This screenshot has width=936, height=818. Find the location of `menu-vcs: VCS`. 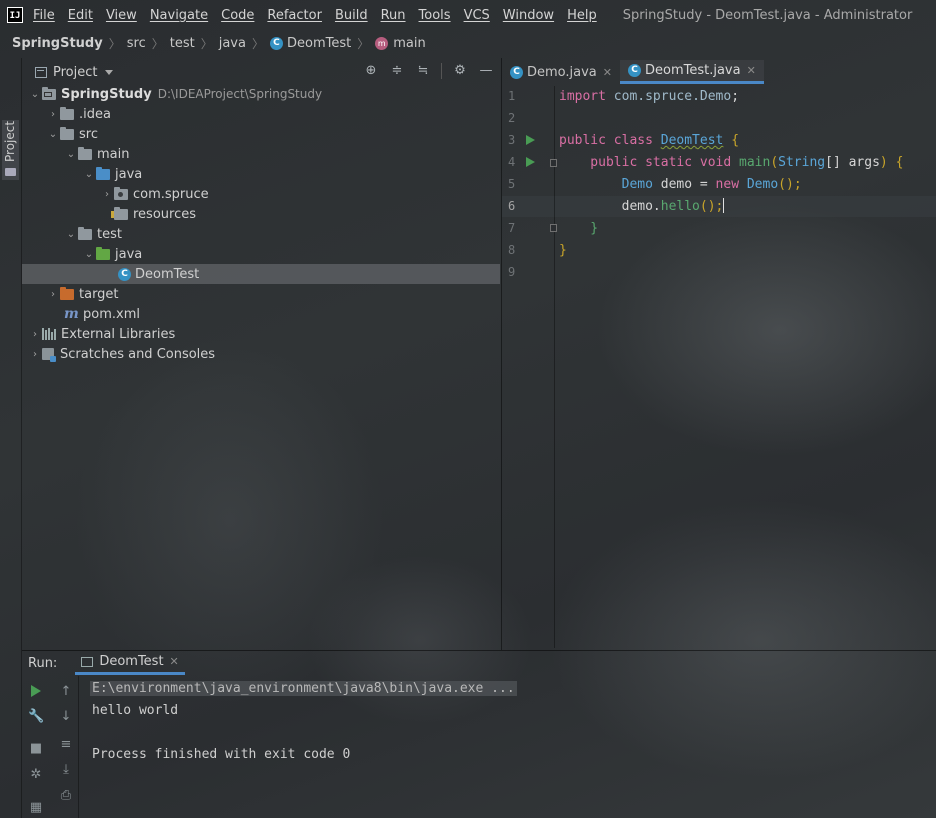

menu-vcs: VCS is located at coordinates (477, 15).